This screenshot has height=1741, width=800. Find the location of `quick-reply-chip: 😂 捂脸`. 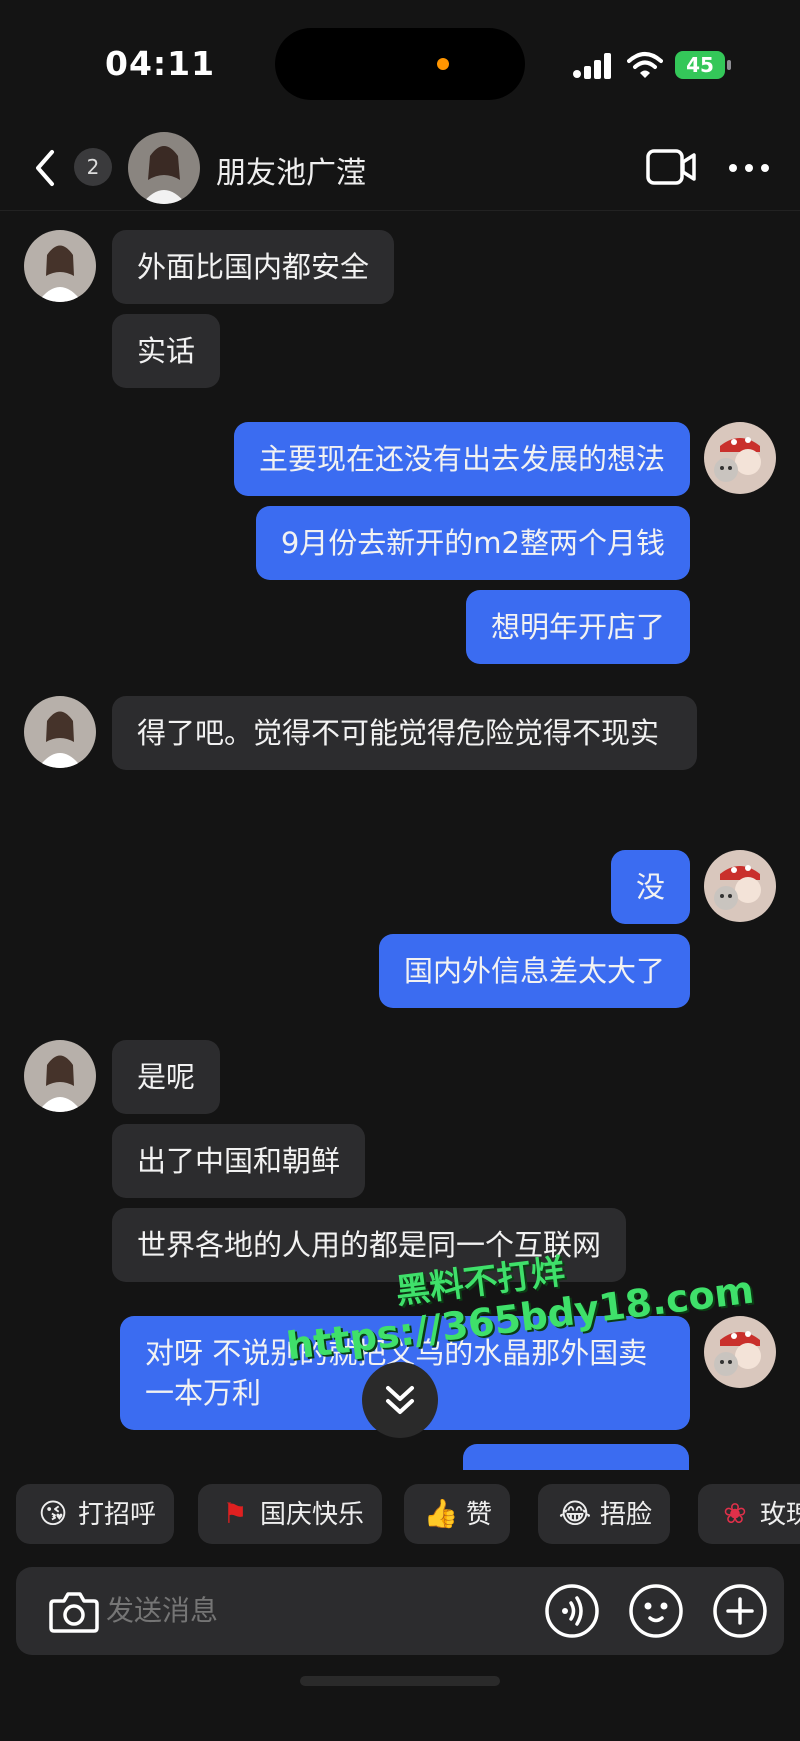

quick-reply-chip: 😂 捂脸 is located at coordinates (604, 1514).